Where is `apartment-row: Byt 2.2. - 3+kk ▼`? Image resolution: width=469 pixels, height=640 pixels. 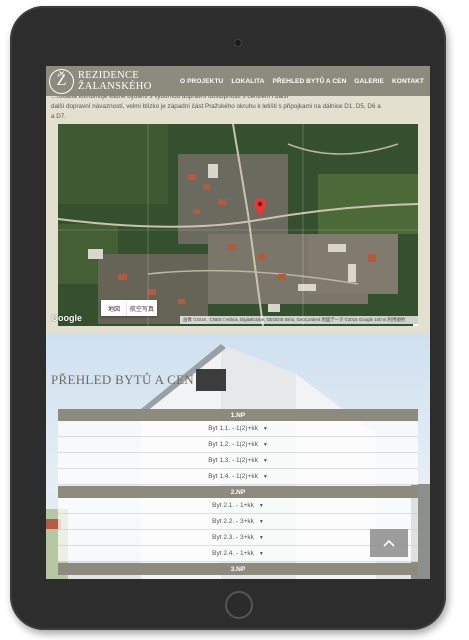 apartment-row: Byt 2.2. - 3+kk ▼ is located at coordinates (238, 522).